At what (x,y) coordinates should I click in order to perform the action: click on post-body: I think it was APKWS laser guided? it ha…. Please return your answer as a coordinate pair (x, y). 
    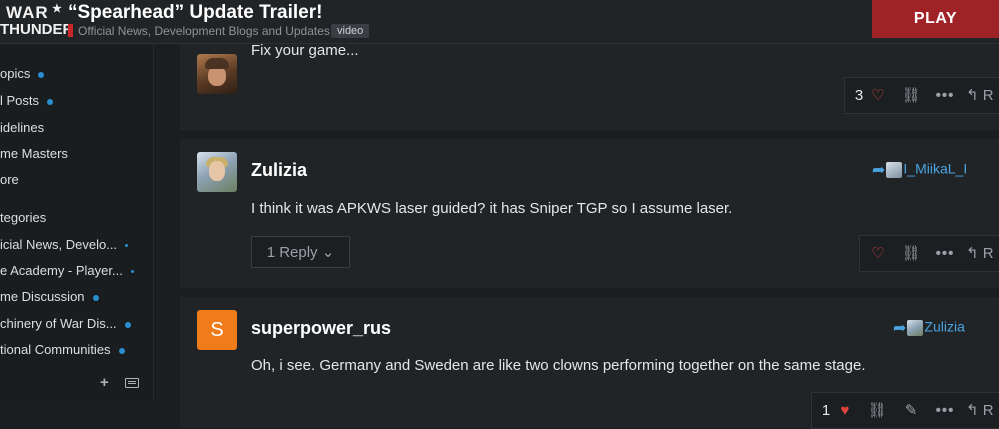
    Looking at the image, I should click on (492, 208).